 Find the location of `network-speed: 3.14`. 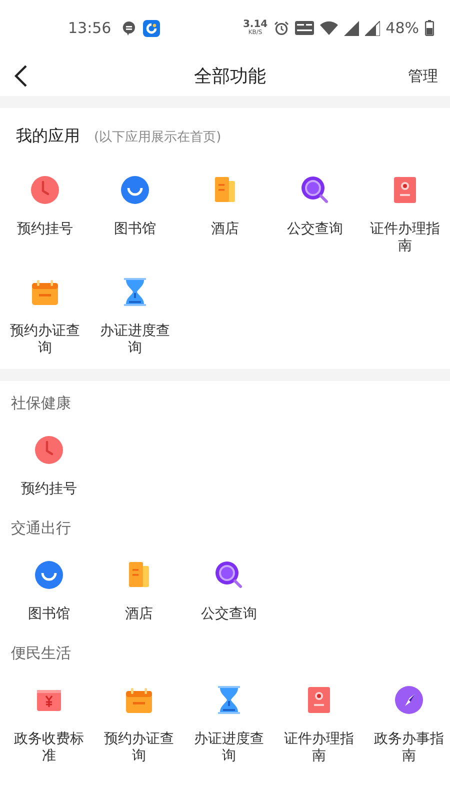

network-speed: 3.14 is located at coordinates (255, 25).